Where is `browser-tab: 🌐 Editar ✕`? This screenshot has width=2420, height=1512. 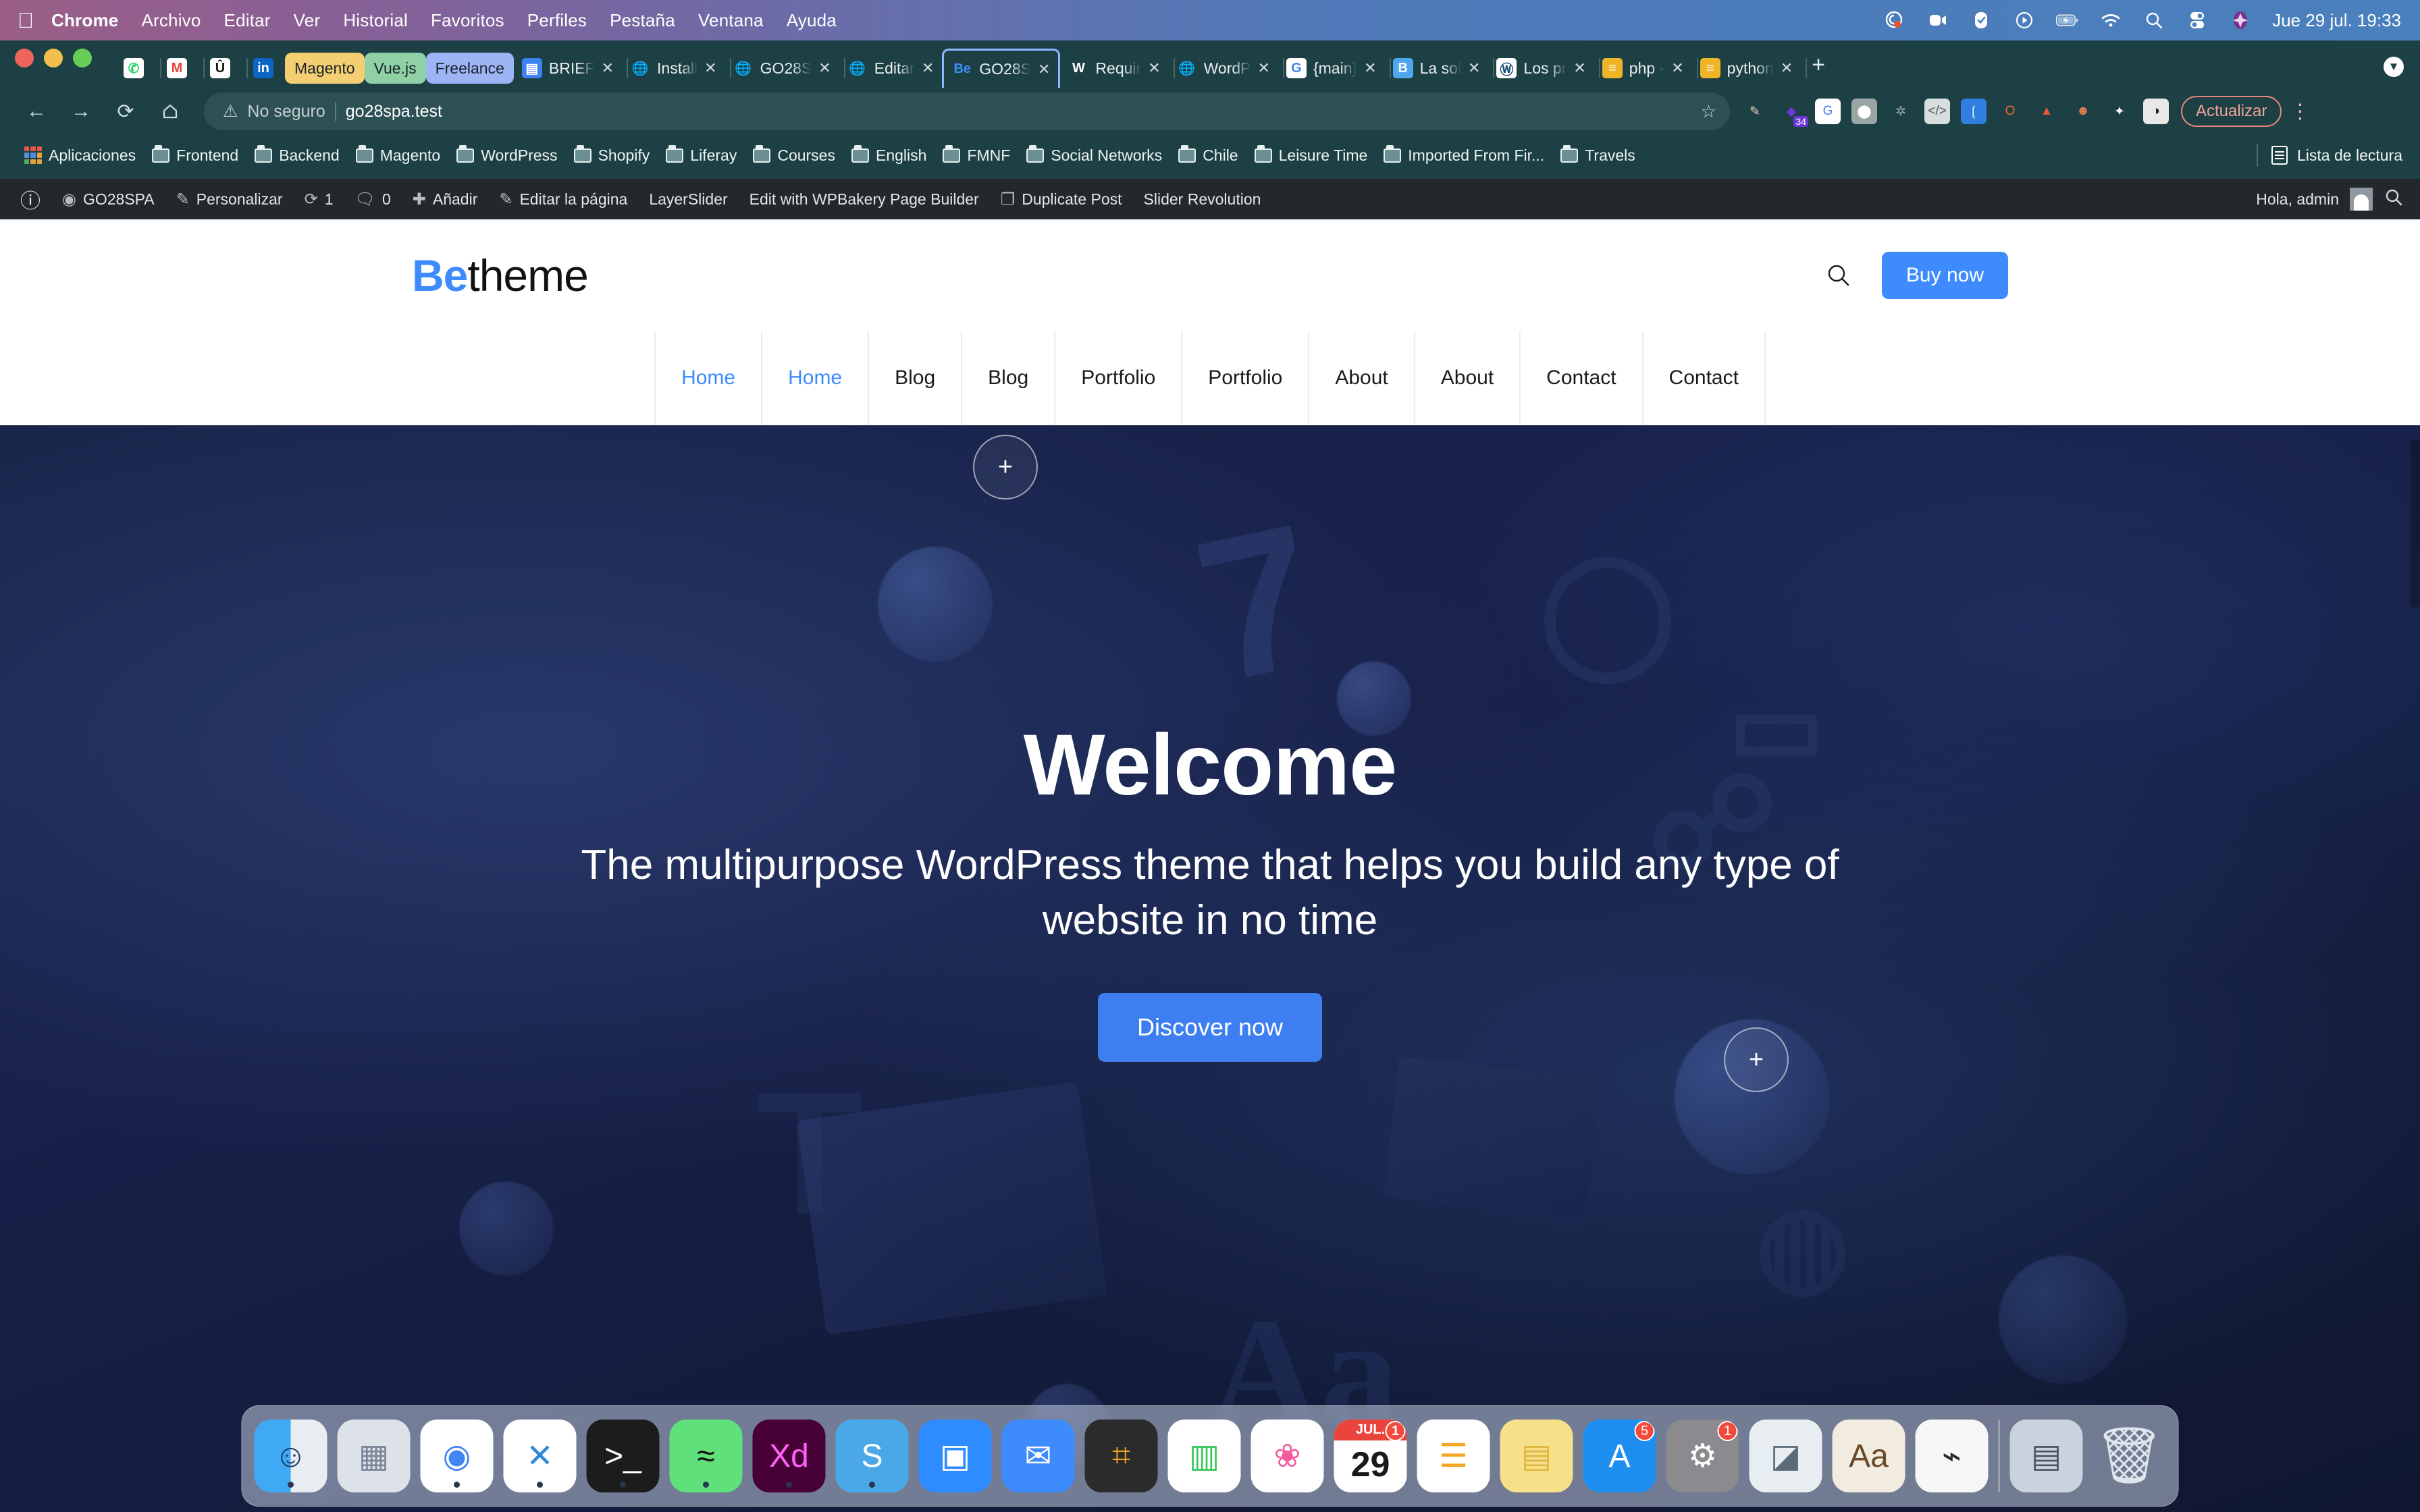
browser-tab: 🌐 Editar ✕ is located at coordinates (894, 68).